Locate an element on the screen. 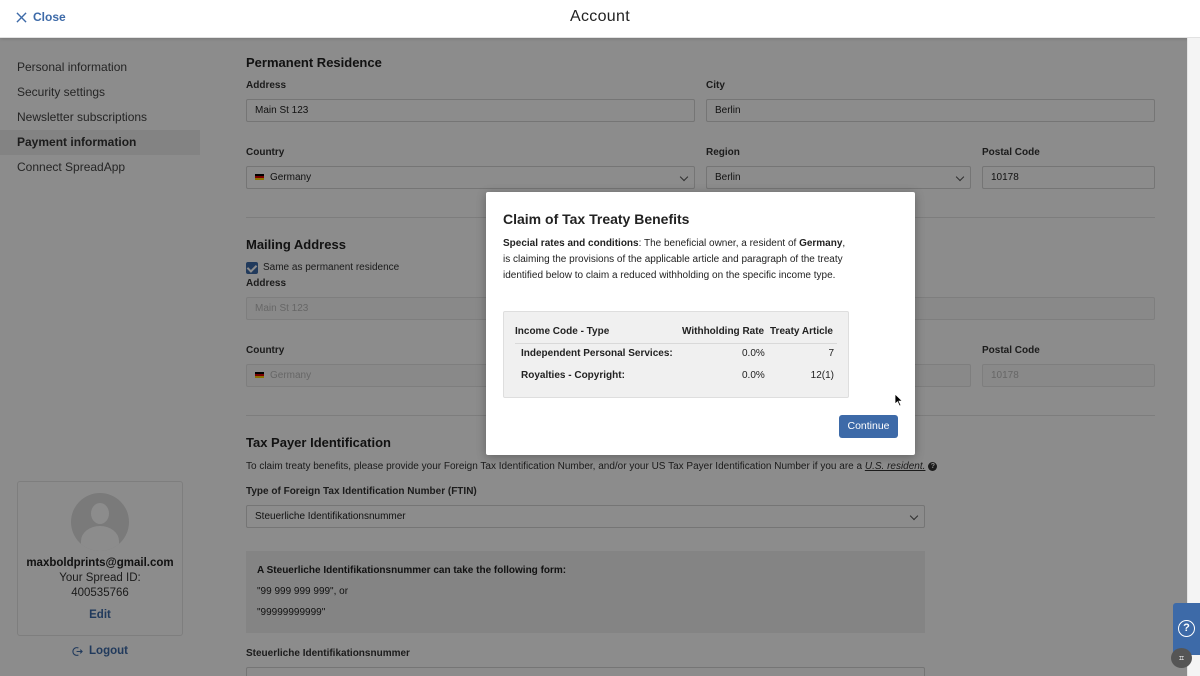  modal-intro-1: : The beneficial owner, a resident of is located at coordinates (719, 243).